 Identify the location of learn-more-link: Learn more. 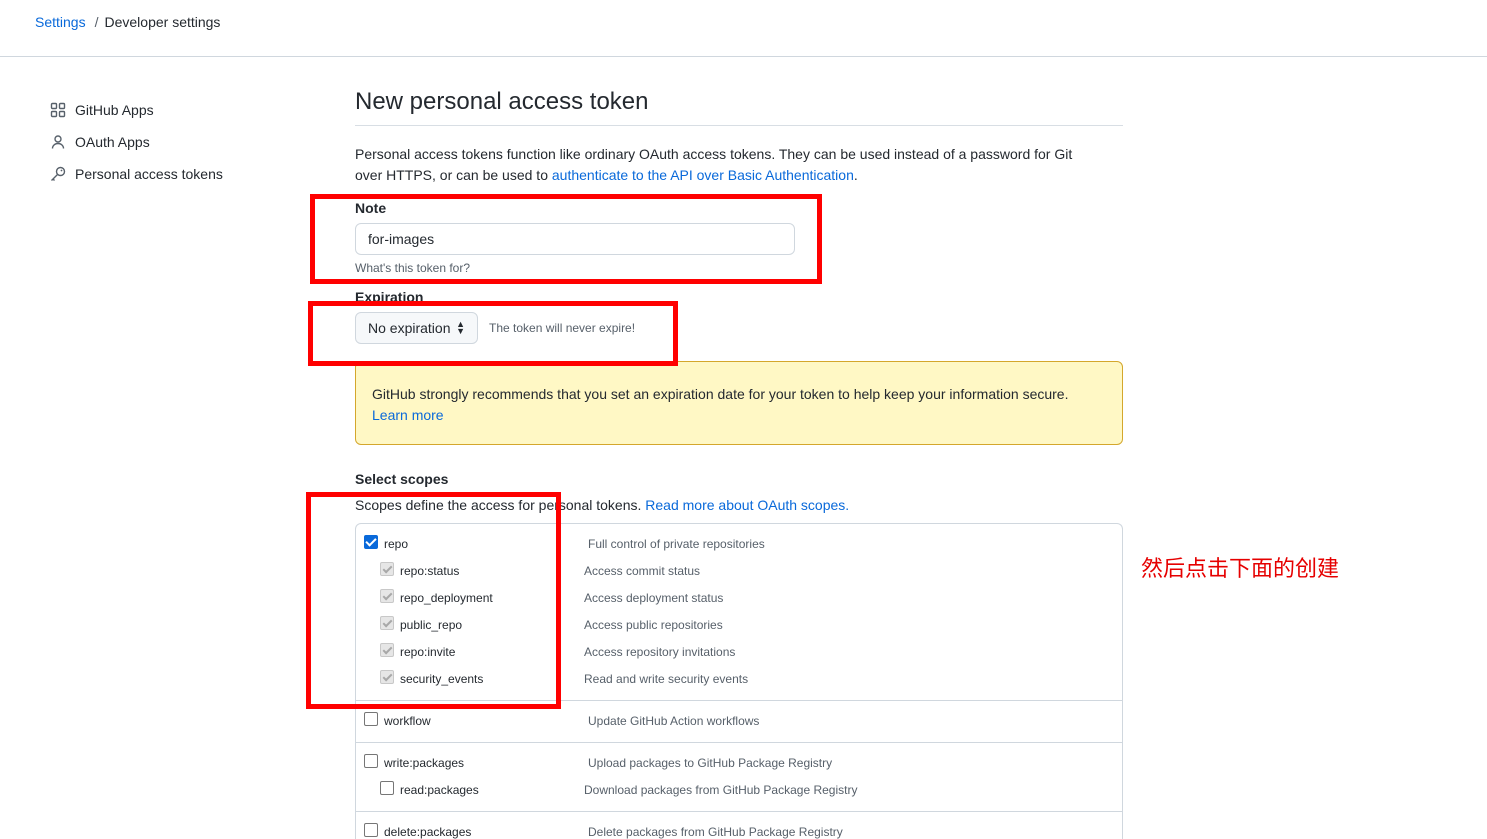
(408, 415).